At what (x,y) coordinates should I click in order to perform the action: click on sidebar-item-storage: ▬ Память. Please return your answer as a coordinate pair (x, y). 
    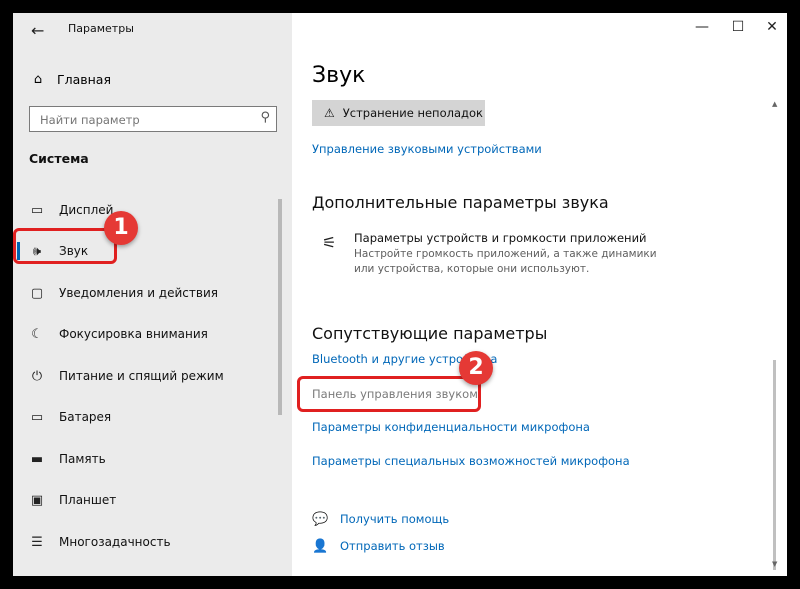
    Looking at the image, I should click on (145, 459).